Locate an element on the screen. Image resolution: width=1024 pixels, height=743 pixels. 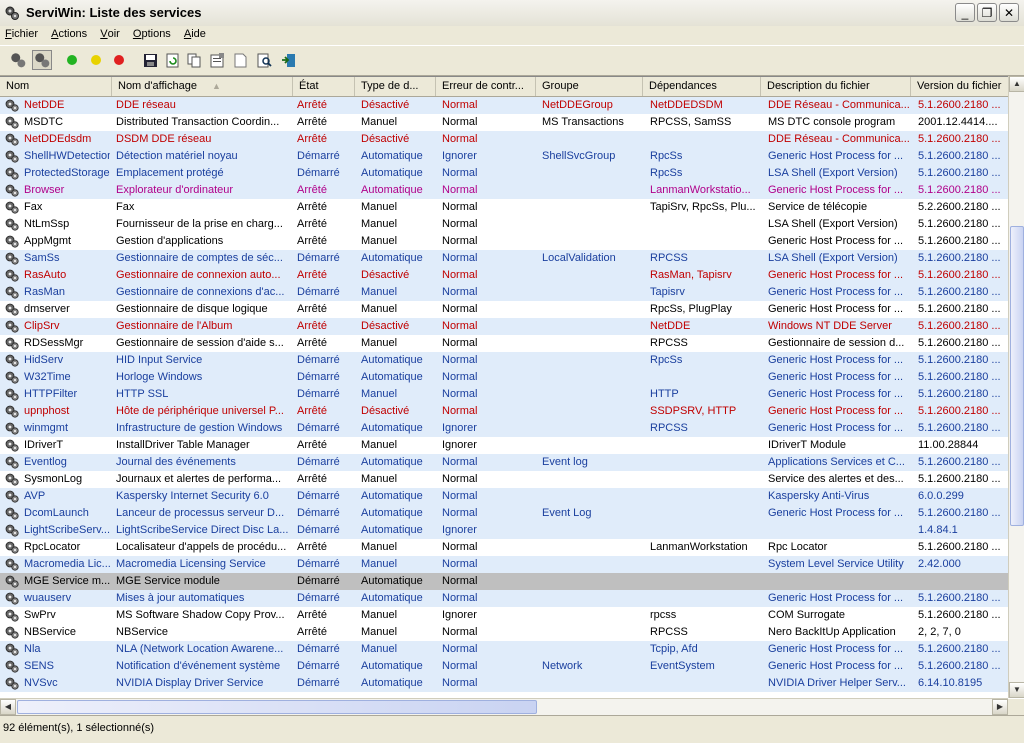
horizontal-scrollbar: ◀ ▶ is located at coordinates (504, 706).